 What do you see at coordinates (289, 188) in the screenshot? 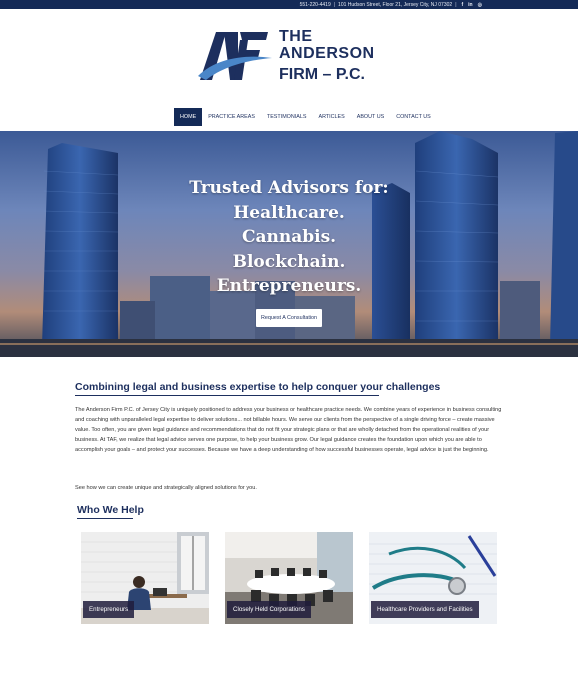
I see `hero-line-1: Trusted Advisors for:` at bounding box center [289, 188].